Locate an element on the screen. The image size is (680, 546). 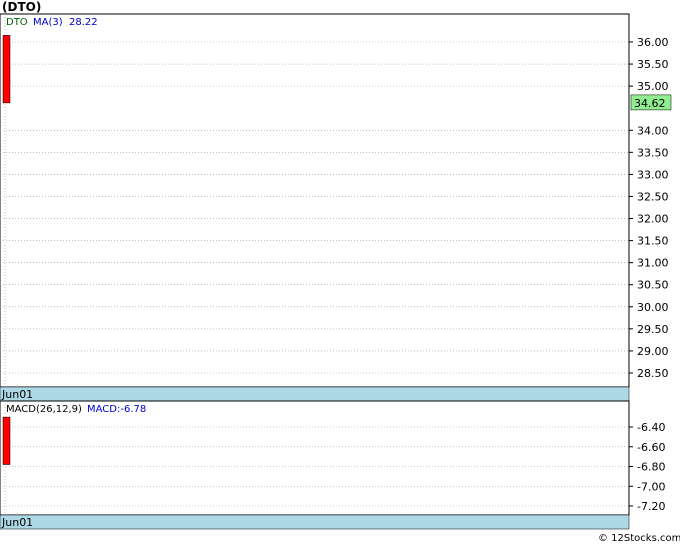
candle-body is located at coordinates (6, 69).